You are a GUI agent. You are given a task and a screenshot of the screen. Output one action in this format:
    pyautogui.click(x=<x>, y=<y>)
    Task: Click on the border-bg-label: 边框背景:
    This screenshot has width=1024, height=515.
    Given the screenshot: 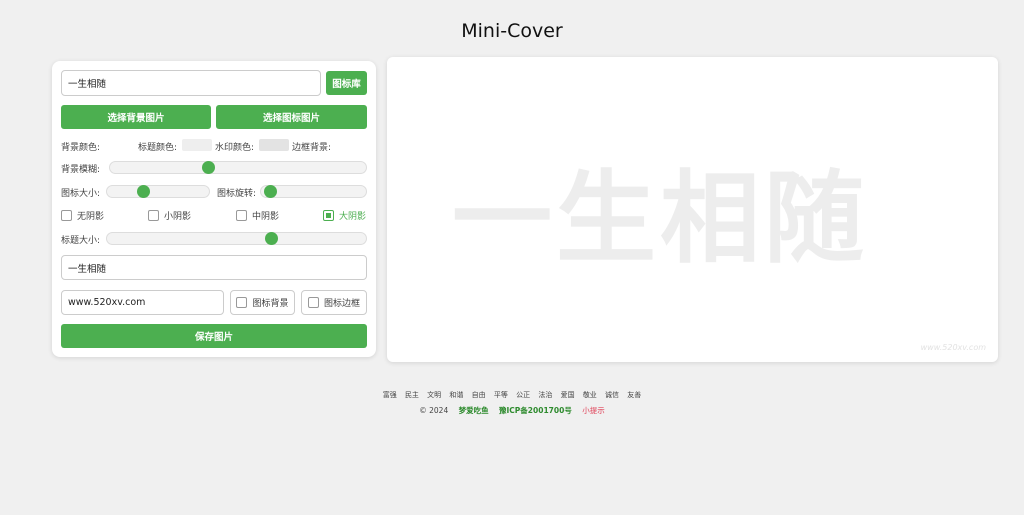 What is the action you would take?
    pyautogui.click(x=312, y=148)
    